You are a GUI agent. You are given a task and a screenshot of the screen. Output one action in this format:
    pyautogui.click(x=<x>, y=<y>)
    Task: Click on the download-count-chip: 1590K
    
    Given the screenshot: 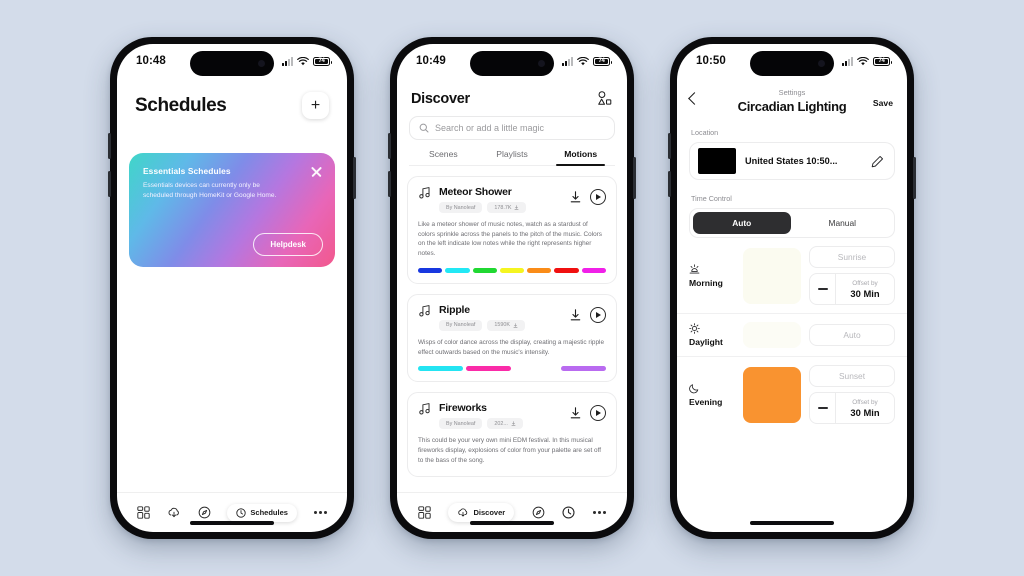 What is the action you would take?
    pyautogui.click(x=506, y=325)
    